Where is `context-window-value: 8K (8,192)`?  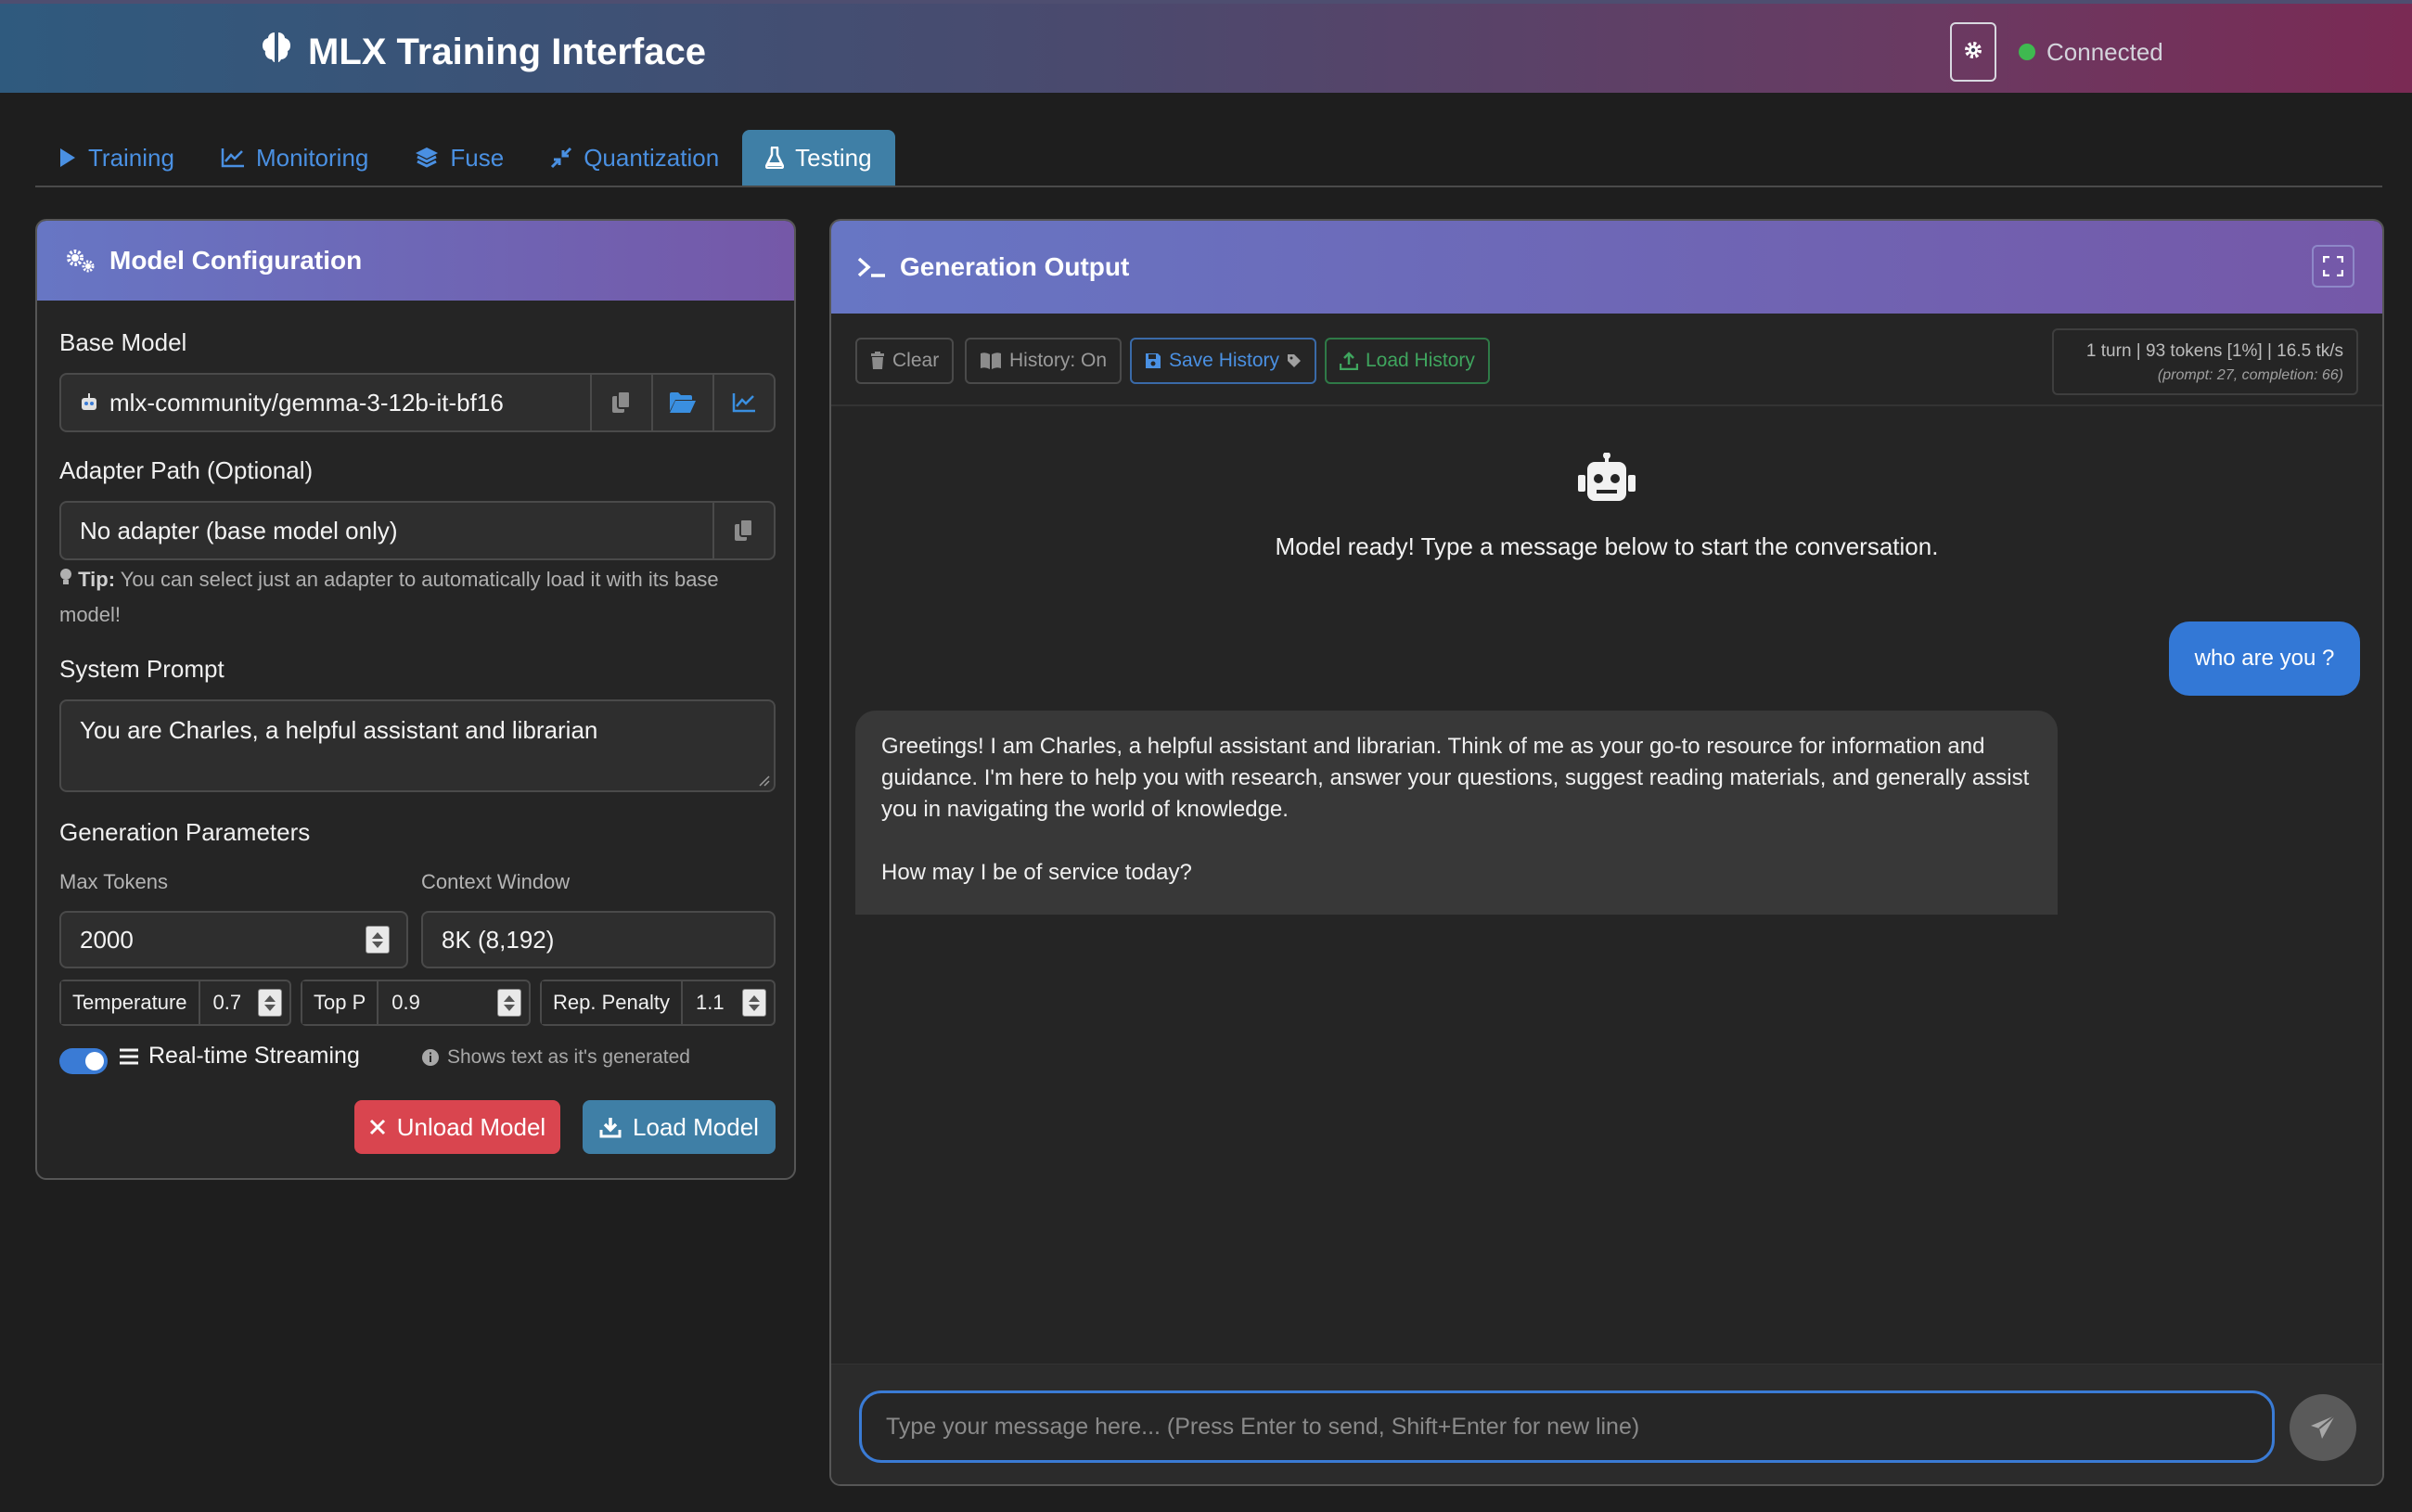 context-window-value: 8K (8,192) is located at coordinates (498, 940).